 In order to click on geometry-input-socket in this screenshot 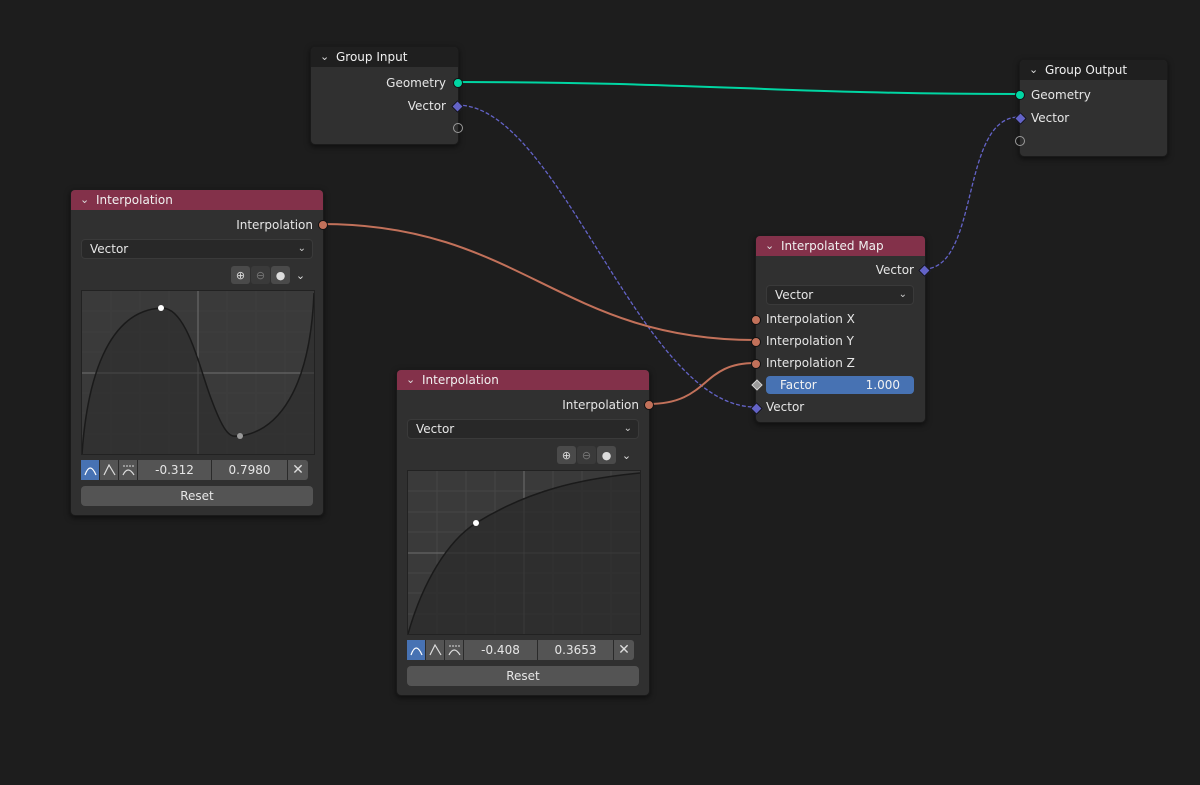, I will do `click(1020, 95)`.